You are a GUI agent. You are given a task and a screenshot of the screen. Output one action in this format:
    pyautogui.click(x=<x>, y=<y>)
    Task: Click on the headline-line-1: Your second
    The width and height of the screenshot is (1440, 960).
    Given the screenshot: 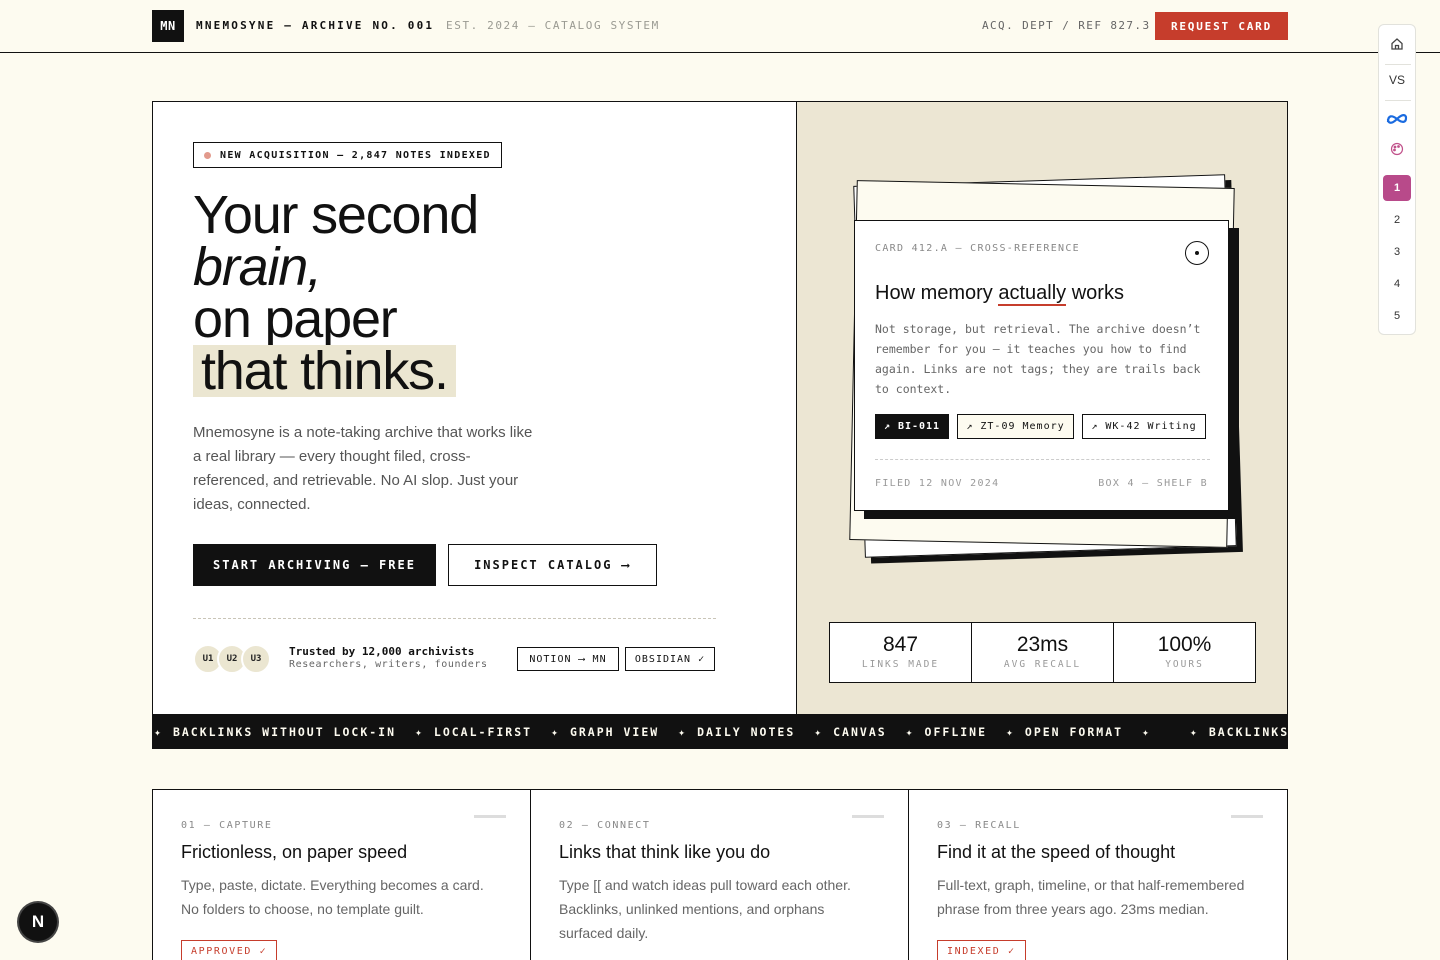 What is the action you would take?
    pyautogui.click(x=336, y=215)
    